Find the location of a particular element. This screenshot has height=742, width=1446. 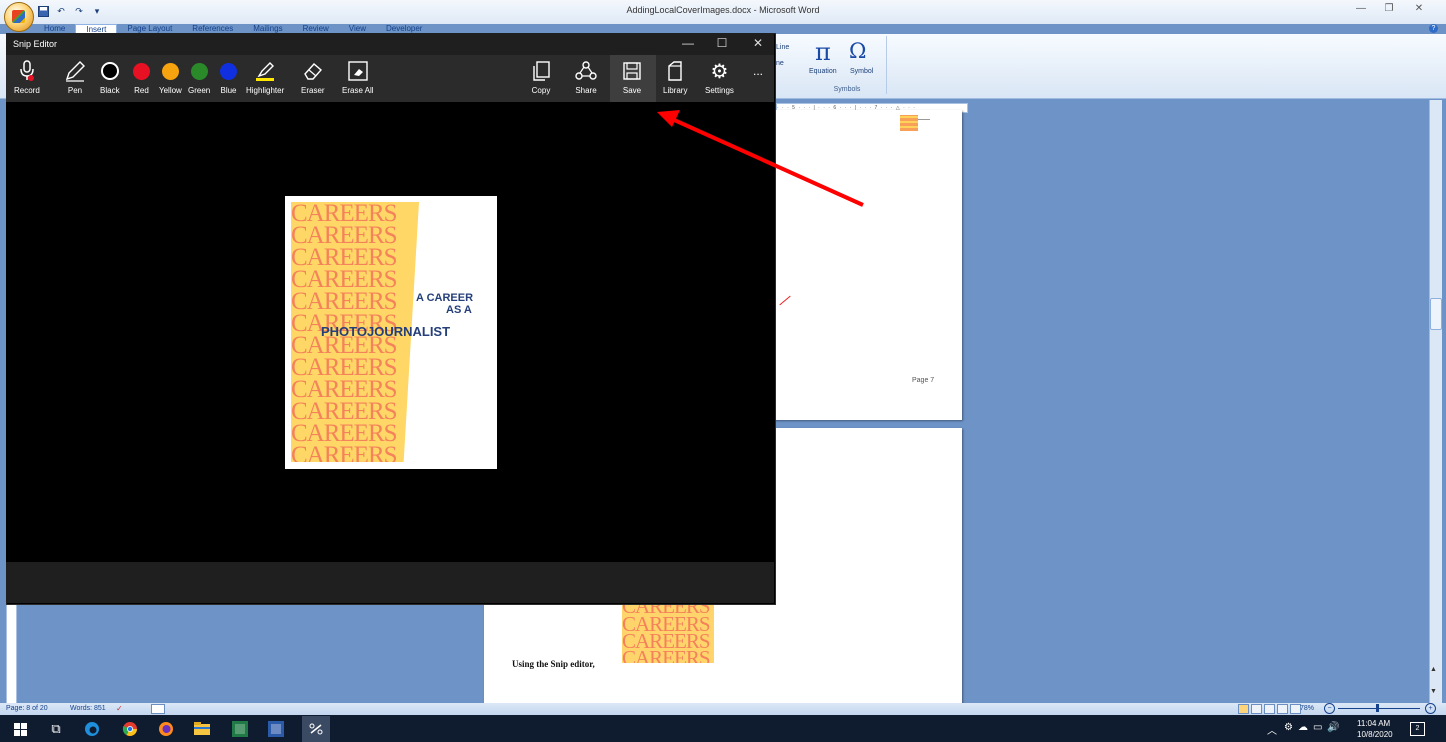

eraser-button: Eraser is located at coordinates (313, 76).